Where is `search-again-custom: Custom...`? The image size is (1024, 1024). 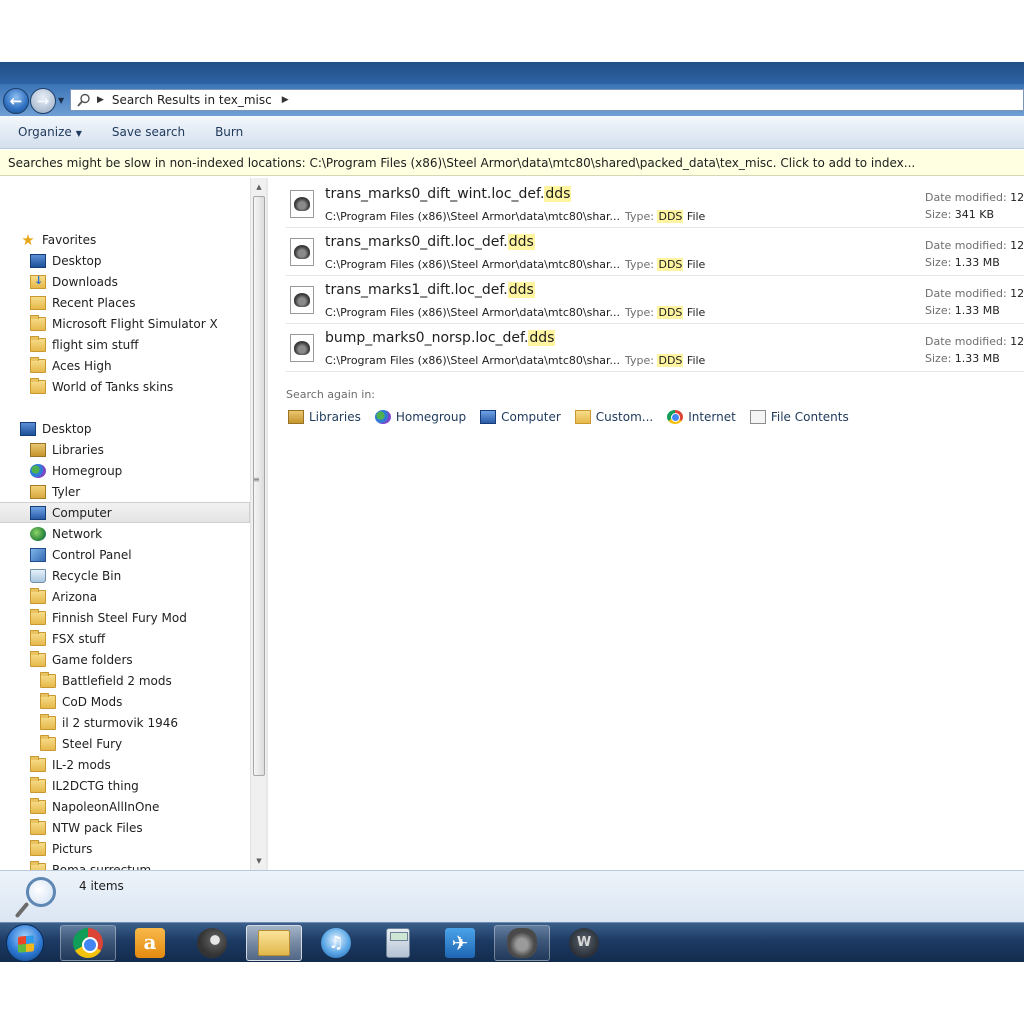 search-again-custom: Custom... is located at coordinates (613, 417).